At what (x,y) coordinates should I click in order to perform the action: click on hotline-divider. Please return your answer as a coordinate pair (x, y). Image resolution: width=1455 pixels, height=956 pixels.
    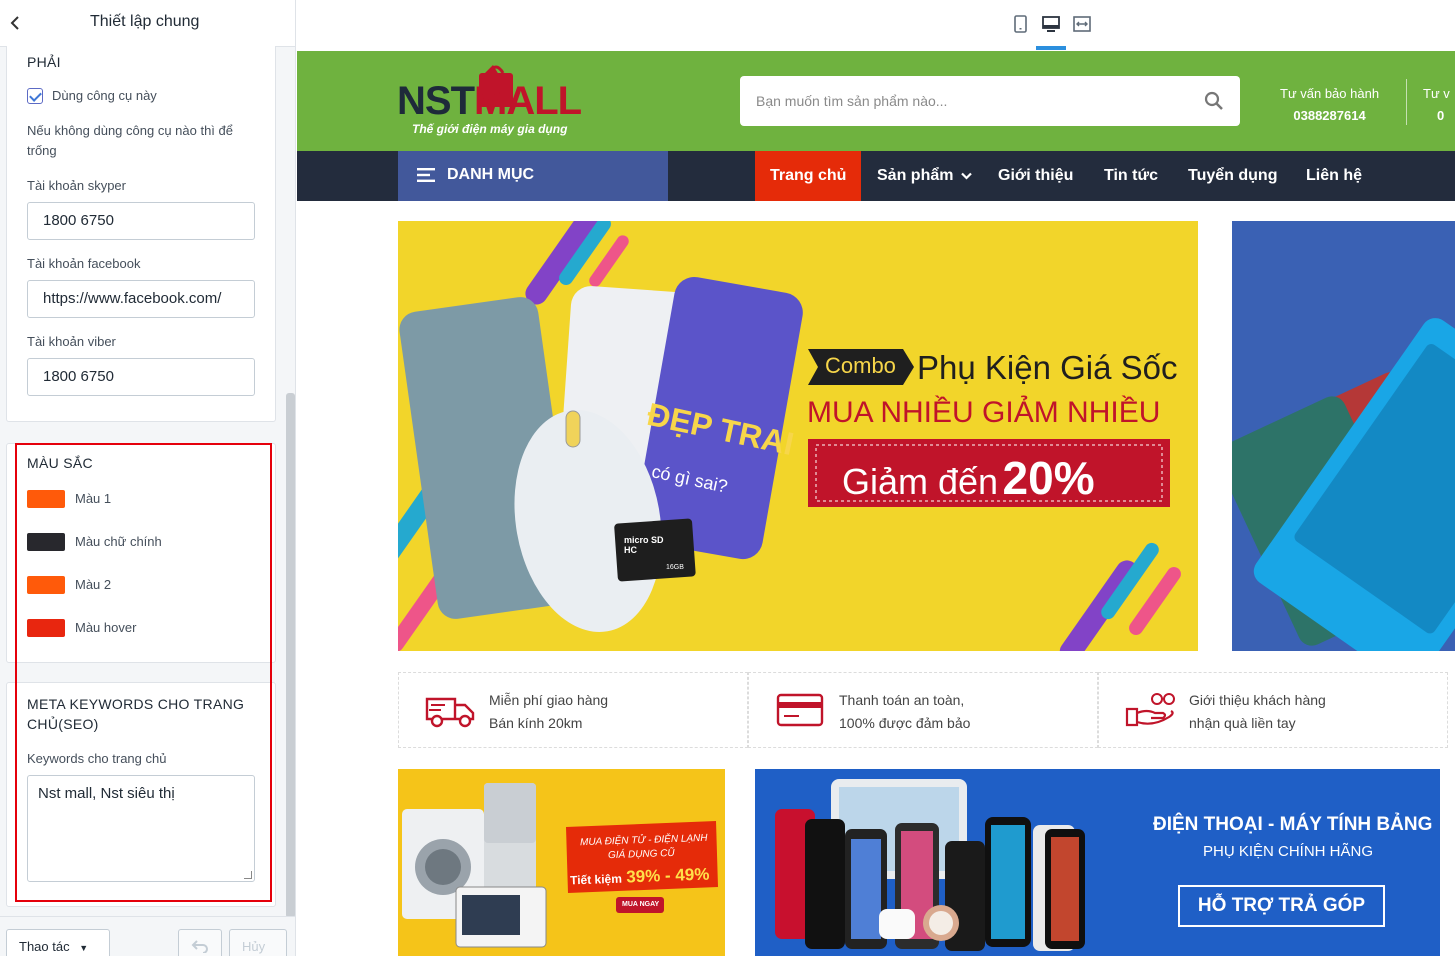
    Looking at the image, I should click on (1406, 102).